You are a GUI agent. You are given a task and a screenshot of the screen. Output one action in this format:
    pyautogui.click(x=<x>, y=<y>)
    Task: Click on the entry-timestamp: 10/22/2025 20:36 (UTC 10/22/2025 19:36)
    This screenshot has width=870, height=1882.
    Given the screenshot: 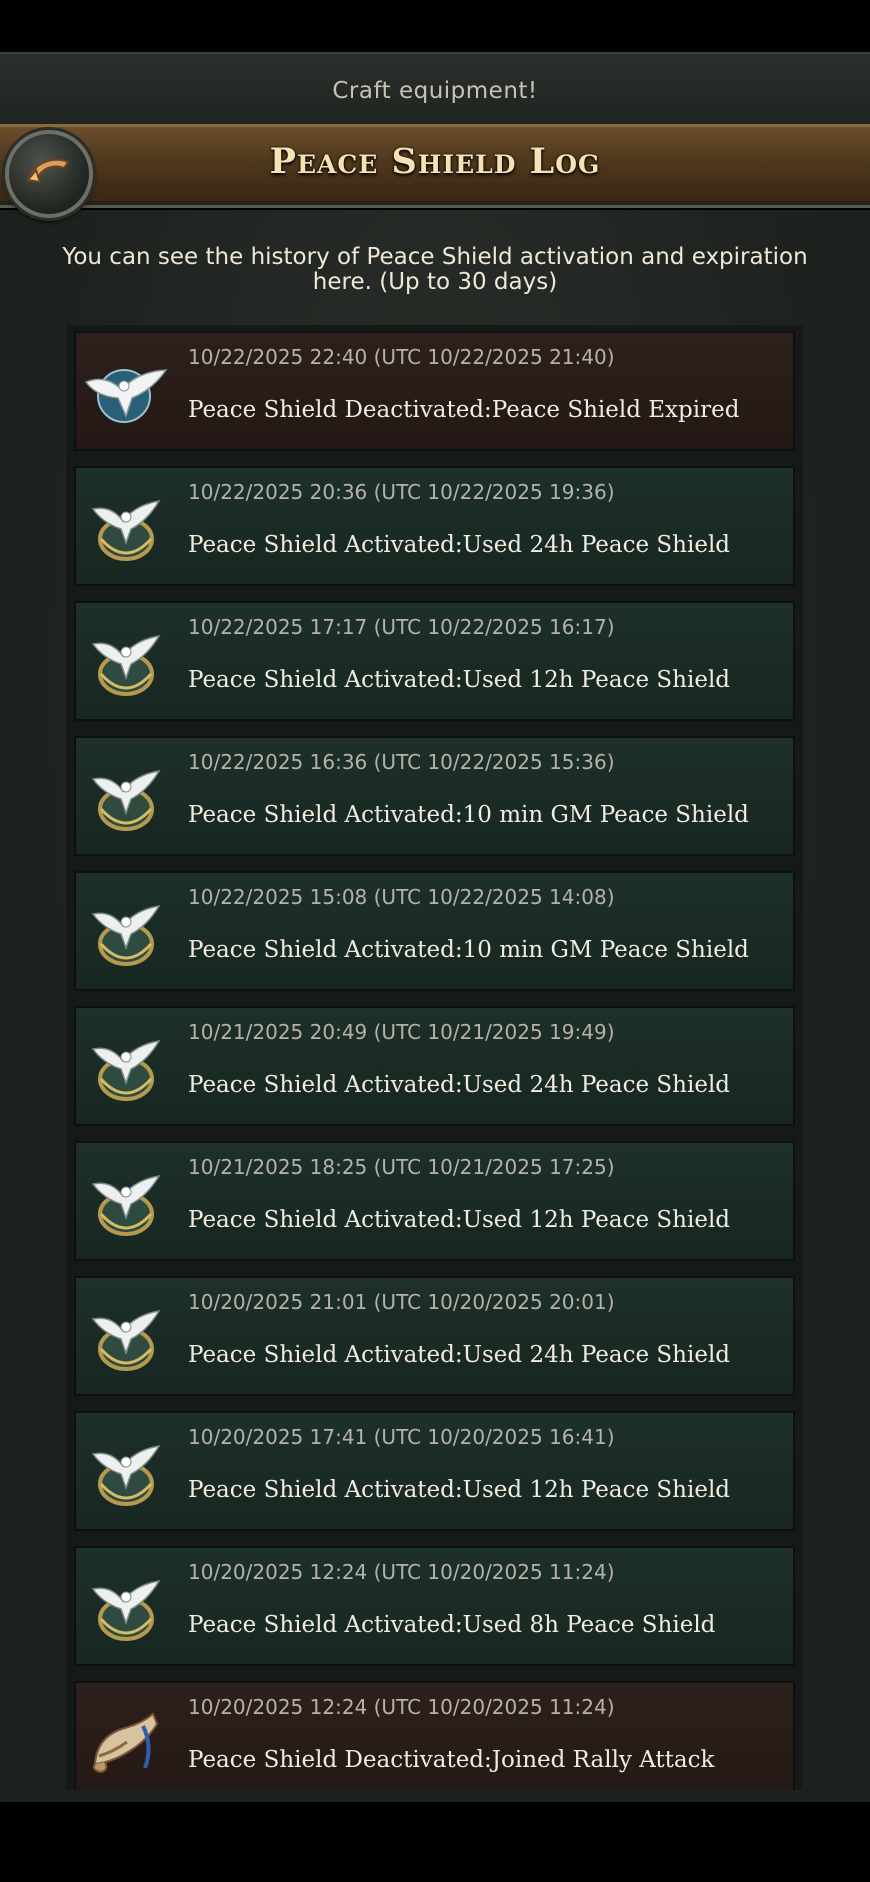 What is the action you would take?
    pyautogui.click(x=401, y=492)
    